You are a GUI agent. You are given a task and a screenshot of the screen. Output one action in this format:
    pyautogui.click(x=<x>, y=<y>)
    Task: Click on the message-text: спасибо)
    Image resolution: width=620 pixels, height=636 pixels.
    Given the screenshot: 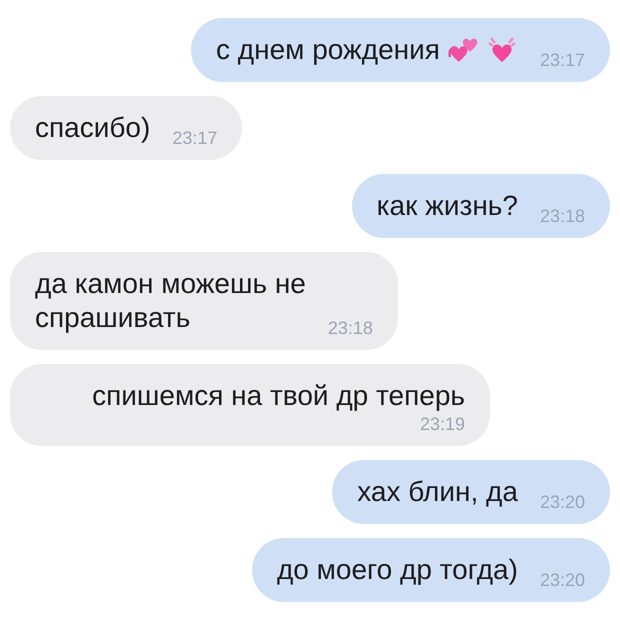 What is the action you would take?
    pyautogui.click(x=92, y=128)
    